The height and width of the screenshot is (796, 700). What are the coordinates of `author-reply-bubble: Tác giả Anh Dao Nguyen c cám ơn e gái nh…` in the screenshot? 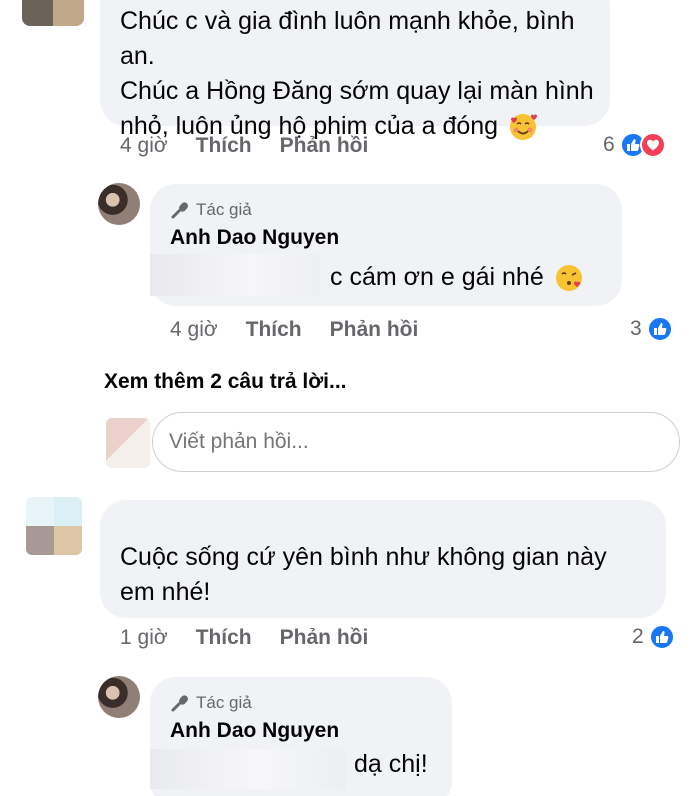 It's located at (386, 245).